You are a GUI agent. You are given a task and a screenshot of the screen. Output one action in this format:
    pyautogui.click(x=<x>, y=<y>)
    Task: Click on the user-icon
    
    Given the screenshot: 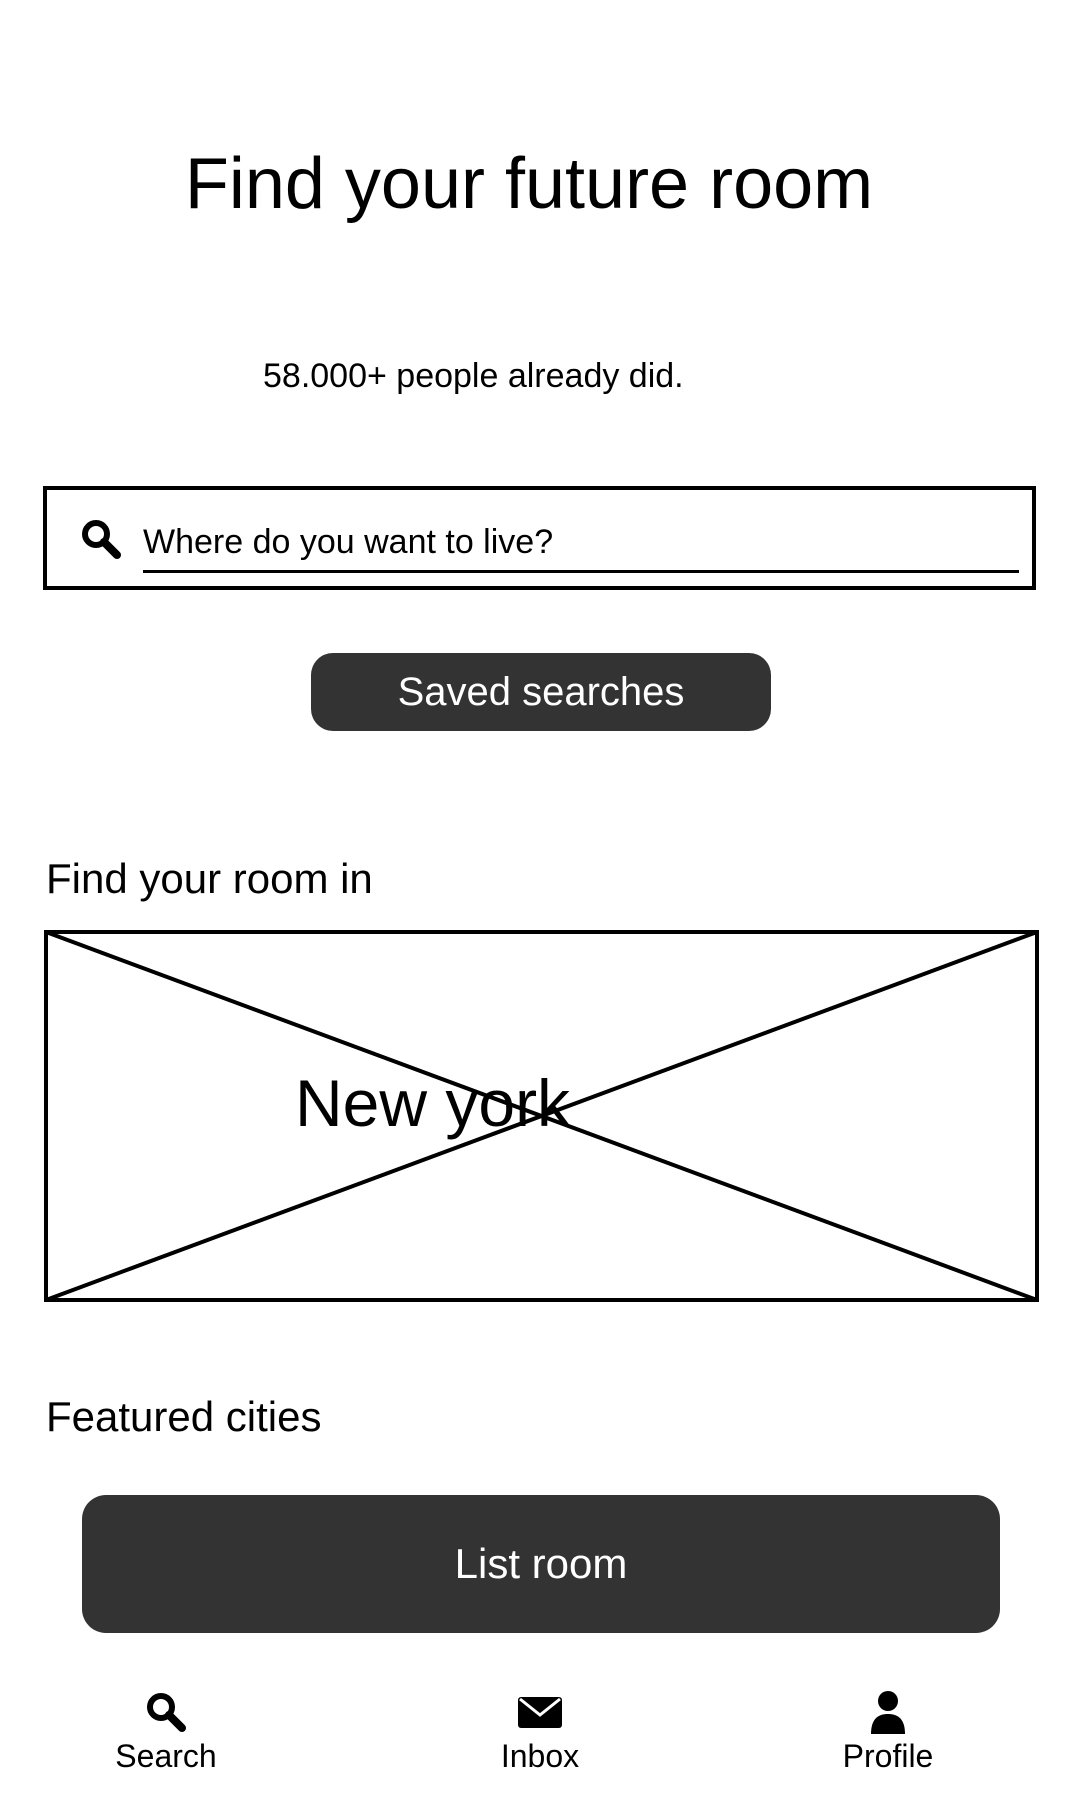 What is the action you would take?
    pyautogui.click(x=888, y=1712)
    